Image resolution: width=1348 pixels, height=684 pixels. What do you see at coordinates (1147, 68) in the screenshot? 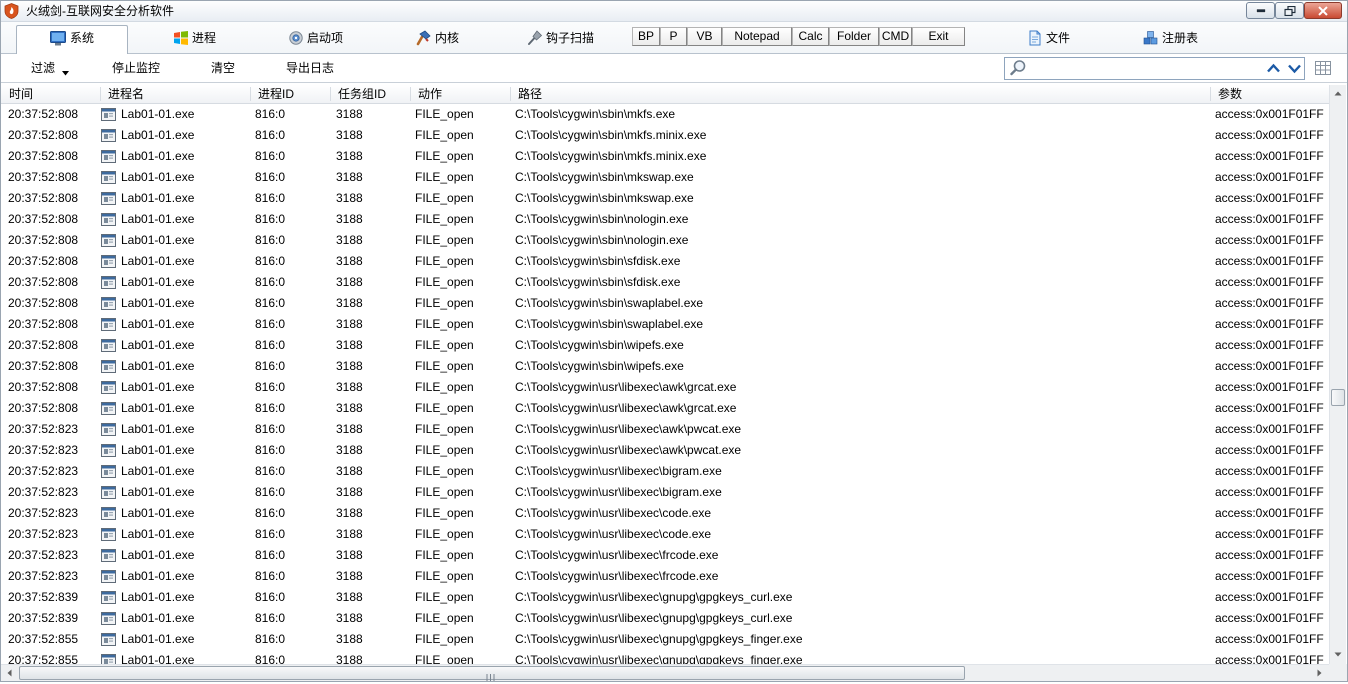
I see `search-input` at bounding box center [1147, 68].